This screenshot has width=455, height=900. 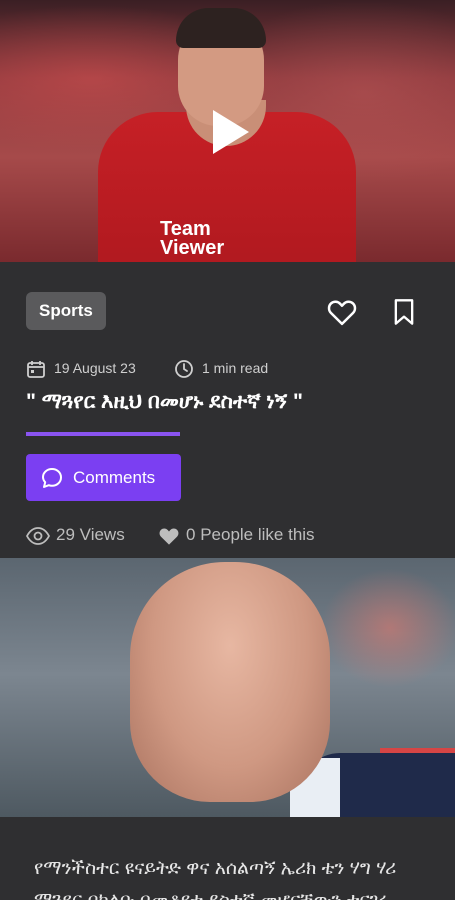 I want to click on comments-label: Comments, so click(x=114, y=477).